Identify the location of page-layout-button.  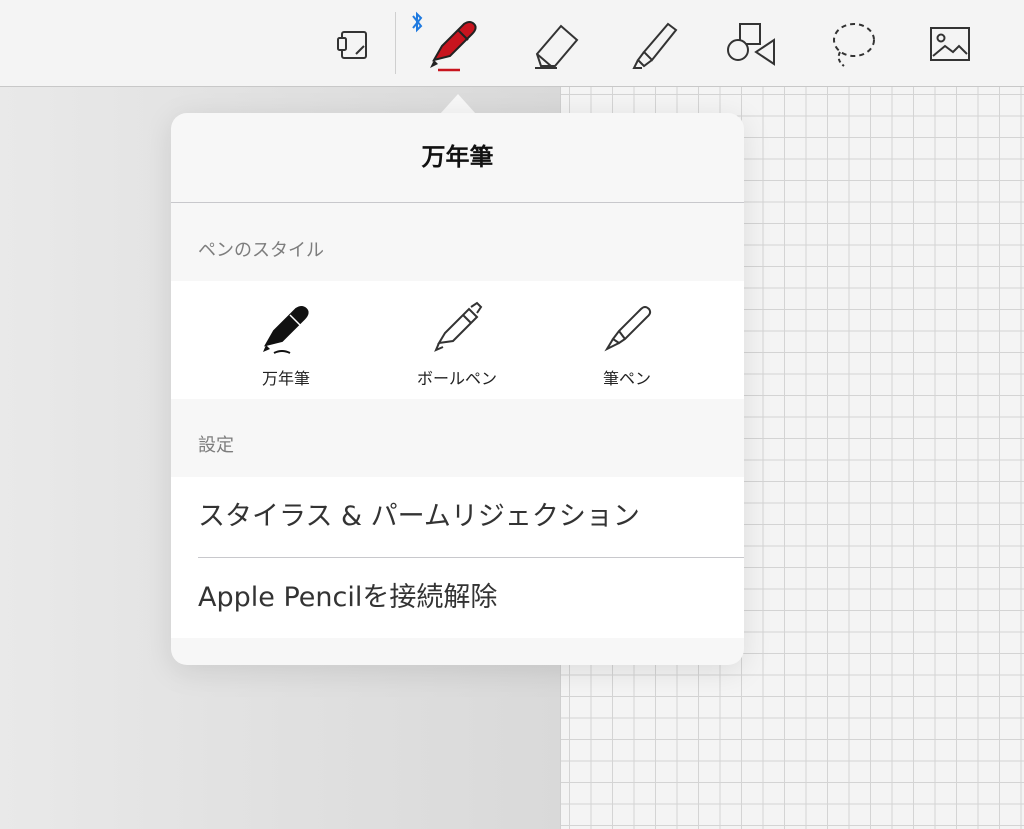
(352, 44).